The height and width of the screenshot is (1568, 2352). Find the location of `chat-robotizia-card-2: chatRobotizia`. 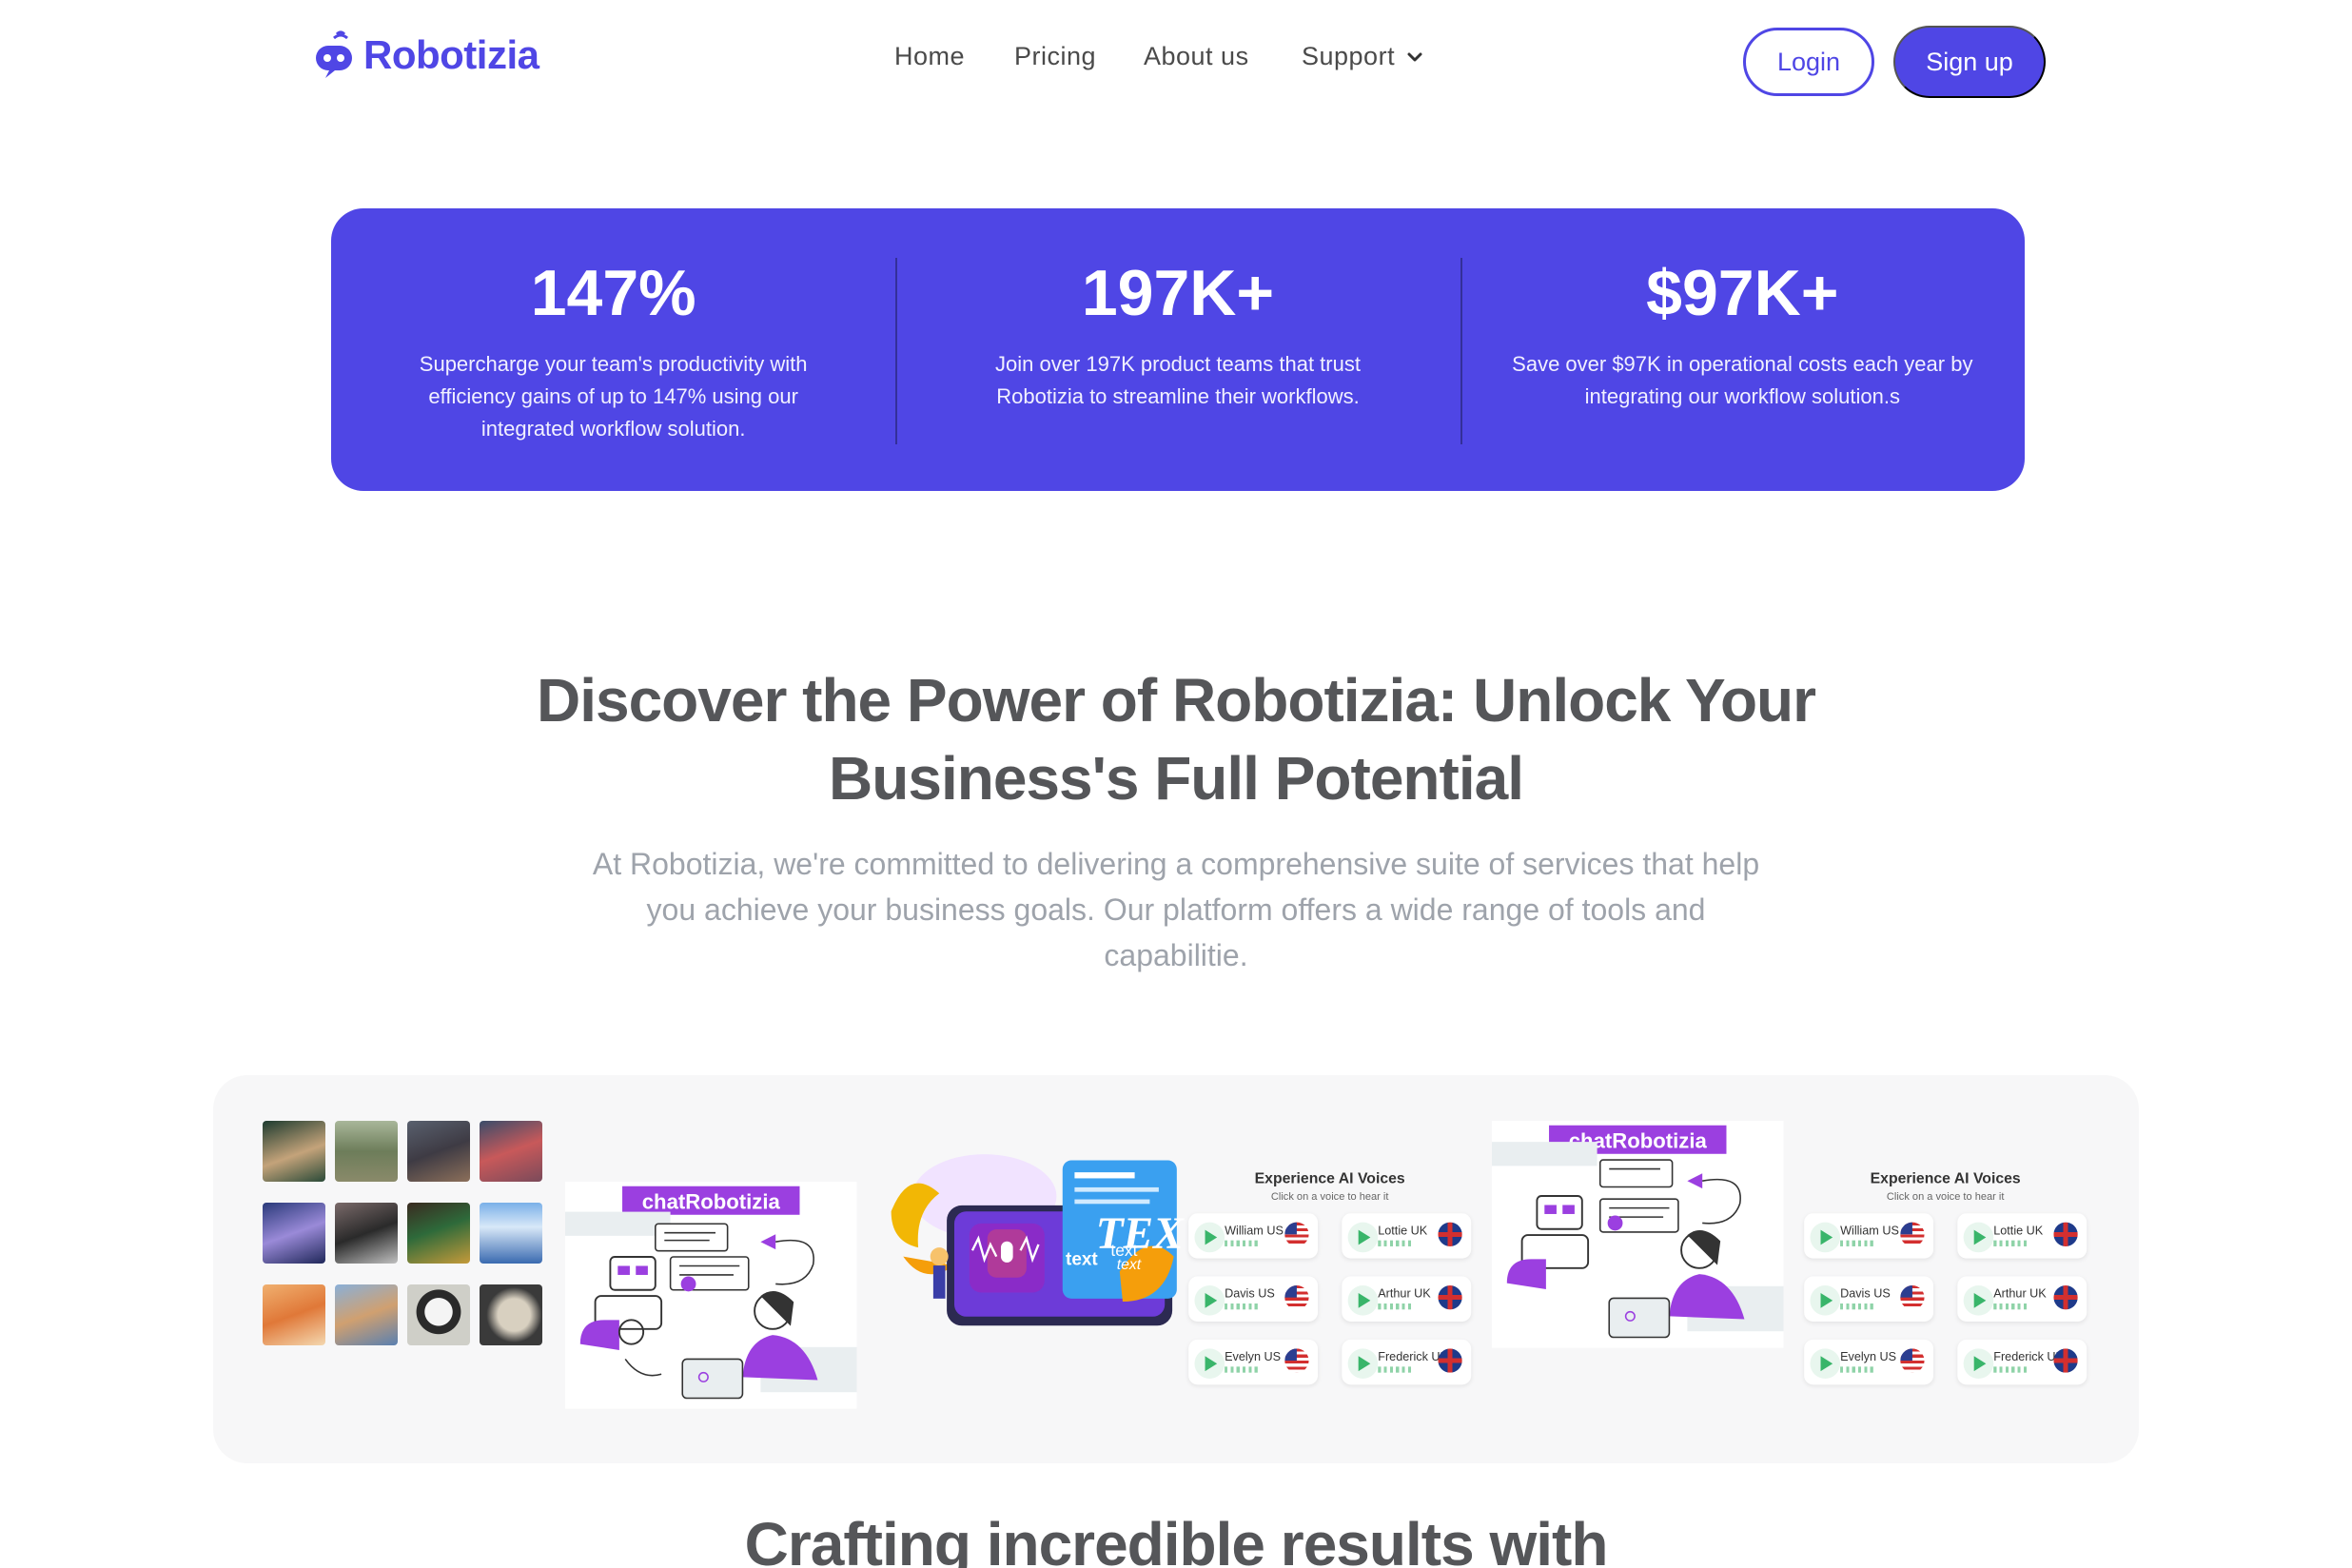

chat-robotizia-card-2: chatRobotizia is located at coordinates (1638, 1234).